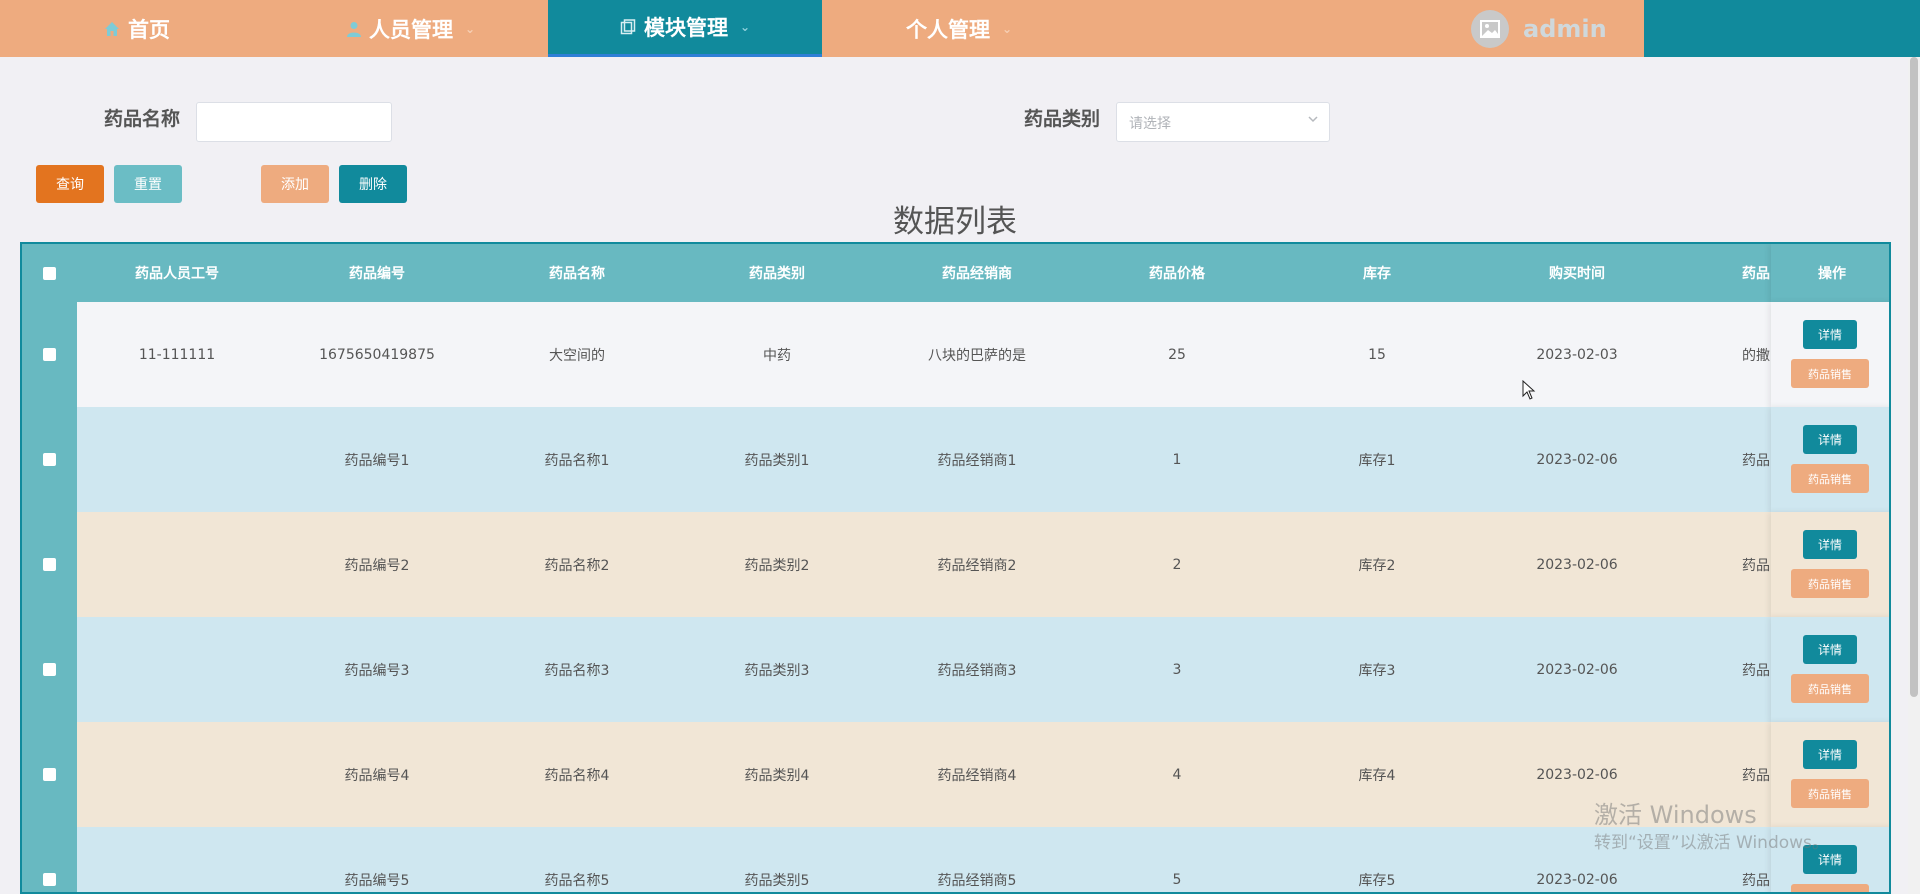 This screenshot has height=894, width=1920. I want to click on col-header-drug-category: 药品类别, so click(777, 274).